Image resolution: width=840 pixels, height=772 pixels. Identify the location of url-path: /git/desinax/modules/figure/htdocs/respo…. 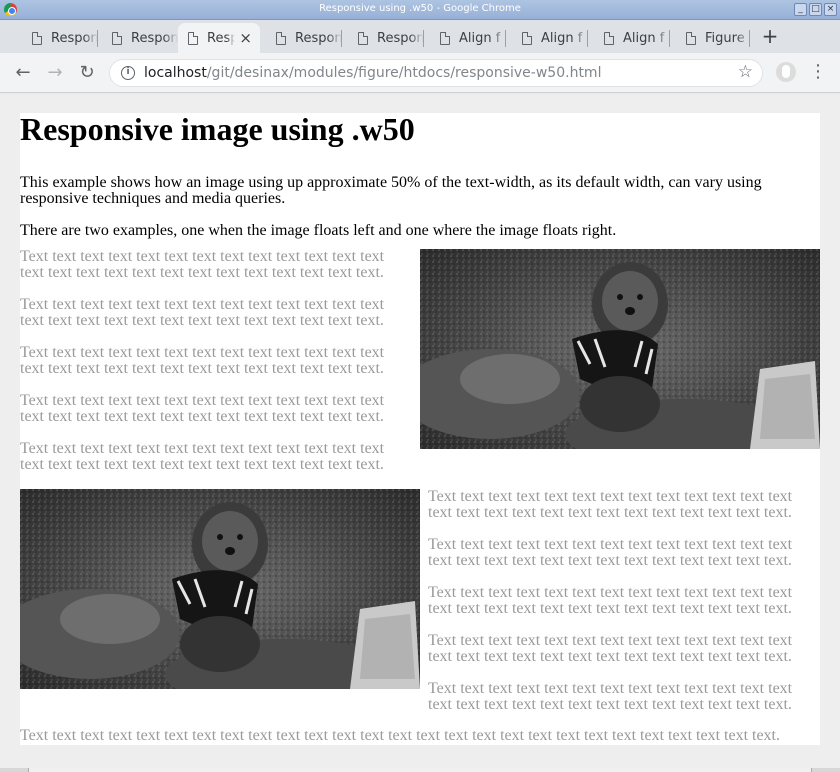
(404, 73).